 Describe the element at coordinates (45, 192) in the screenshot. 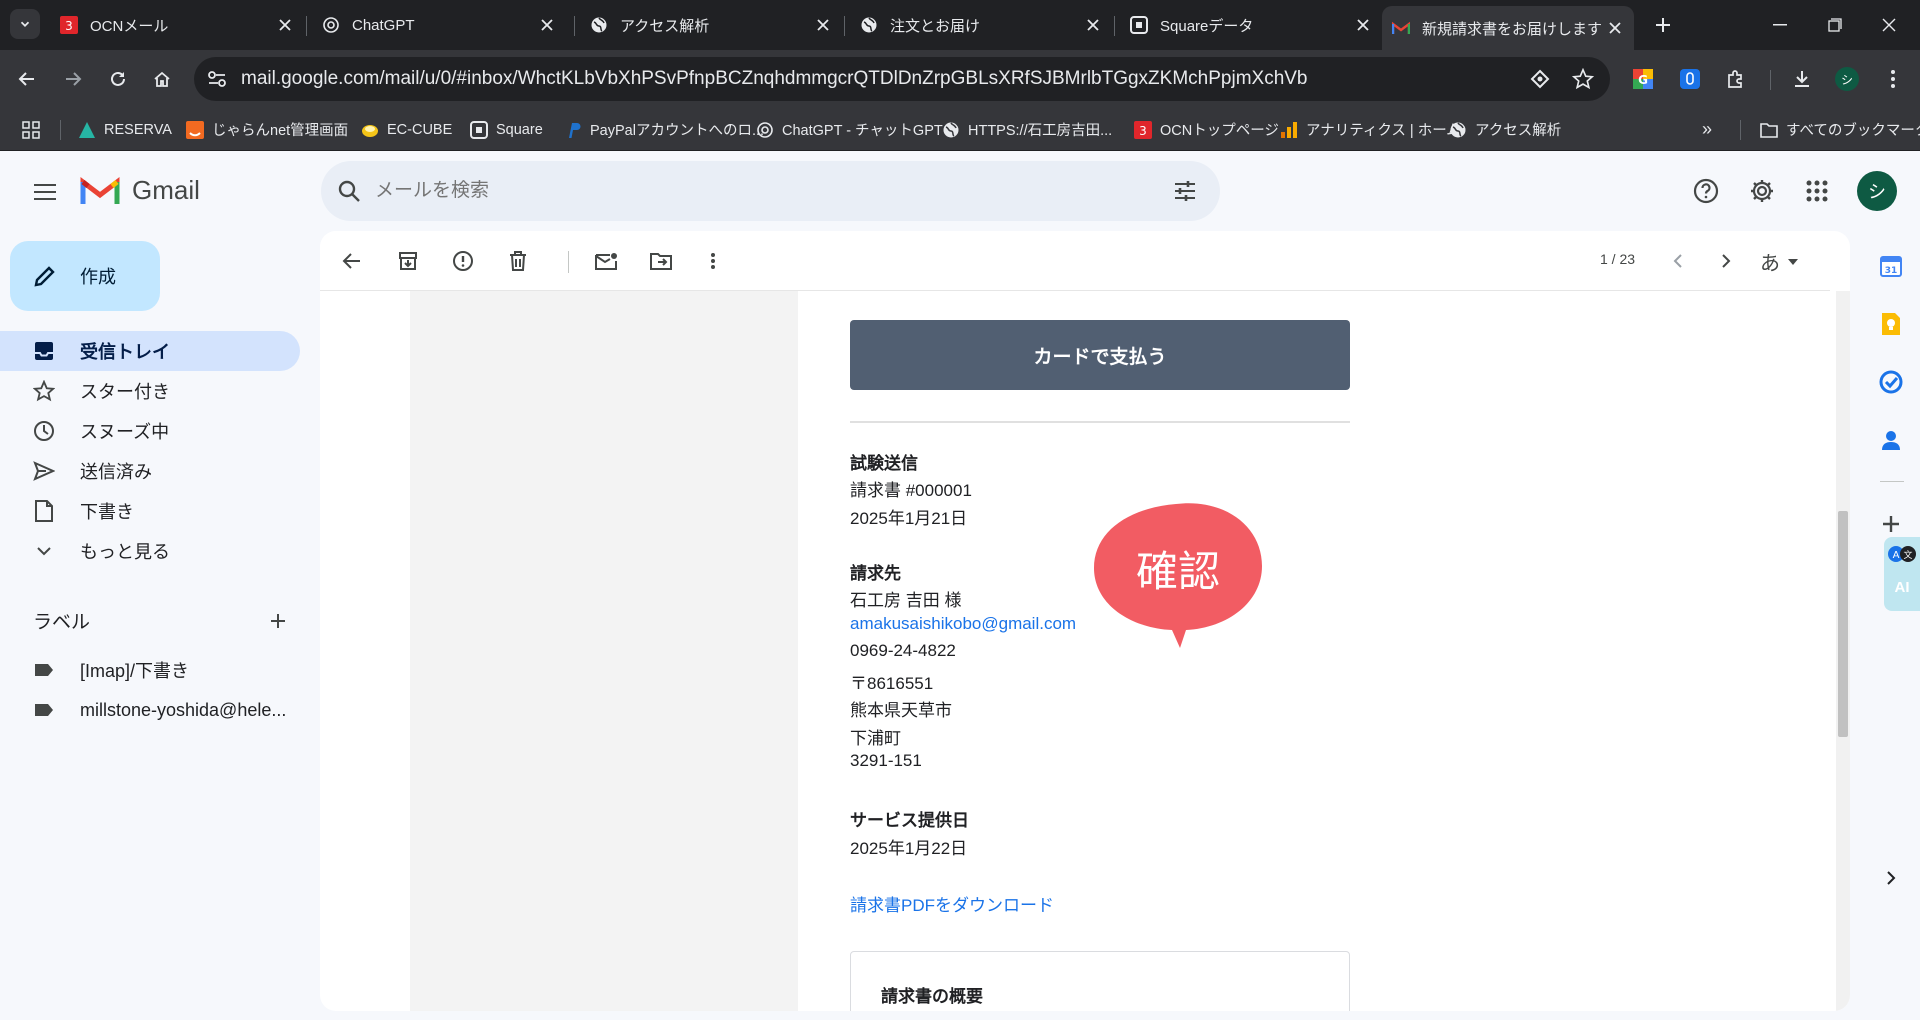

I see `main-menu-icon` at that location.